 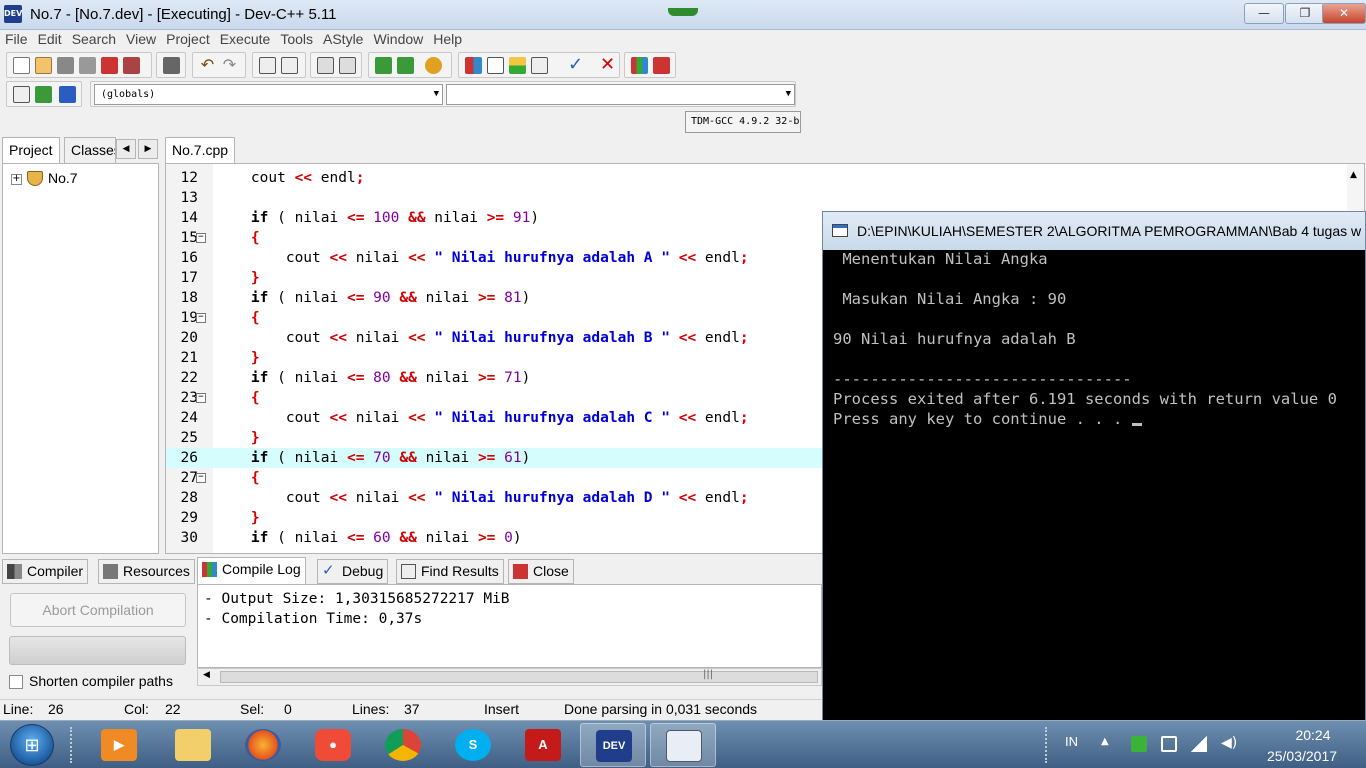 I want to click on indent-icon, so click(x=325, y=65).